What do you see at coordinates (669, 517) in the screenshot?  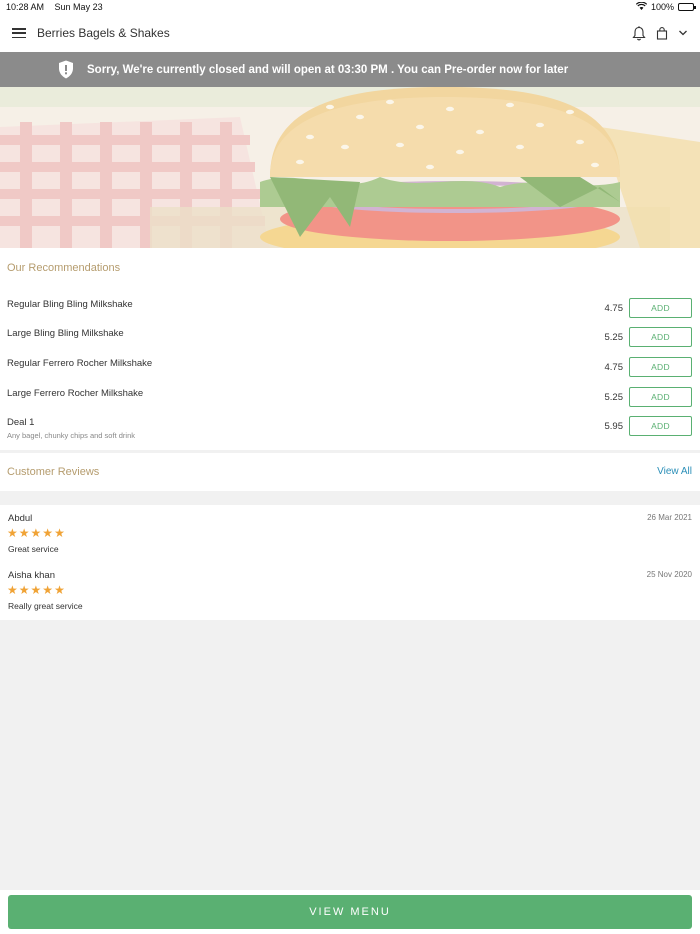 I see `review-date: 26 Mar 2021` at bounding box center [669, 517].